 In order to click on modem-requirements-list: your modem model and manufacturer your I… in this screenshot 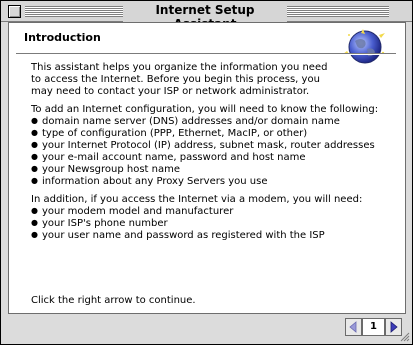, I will do `click(213, 224)`.